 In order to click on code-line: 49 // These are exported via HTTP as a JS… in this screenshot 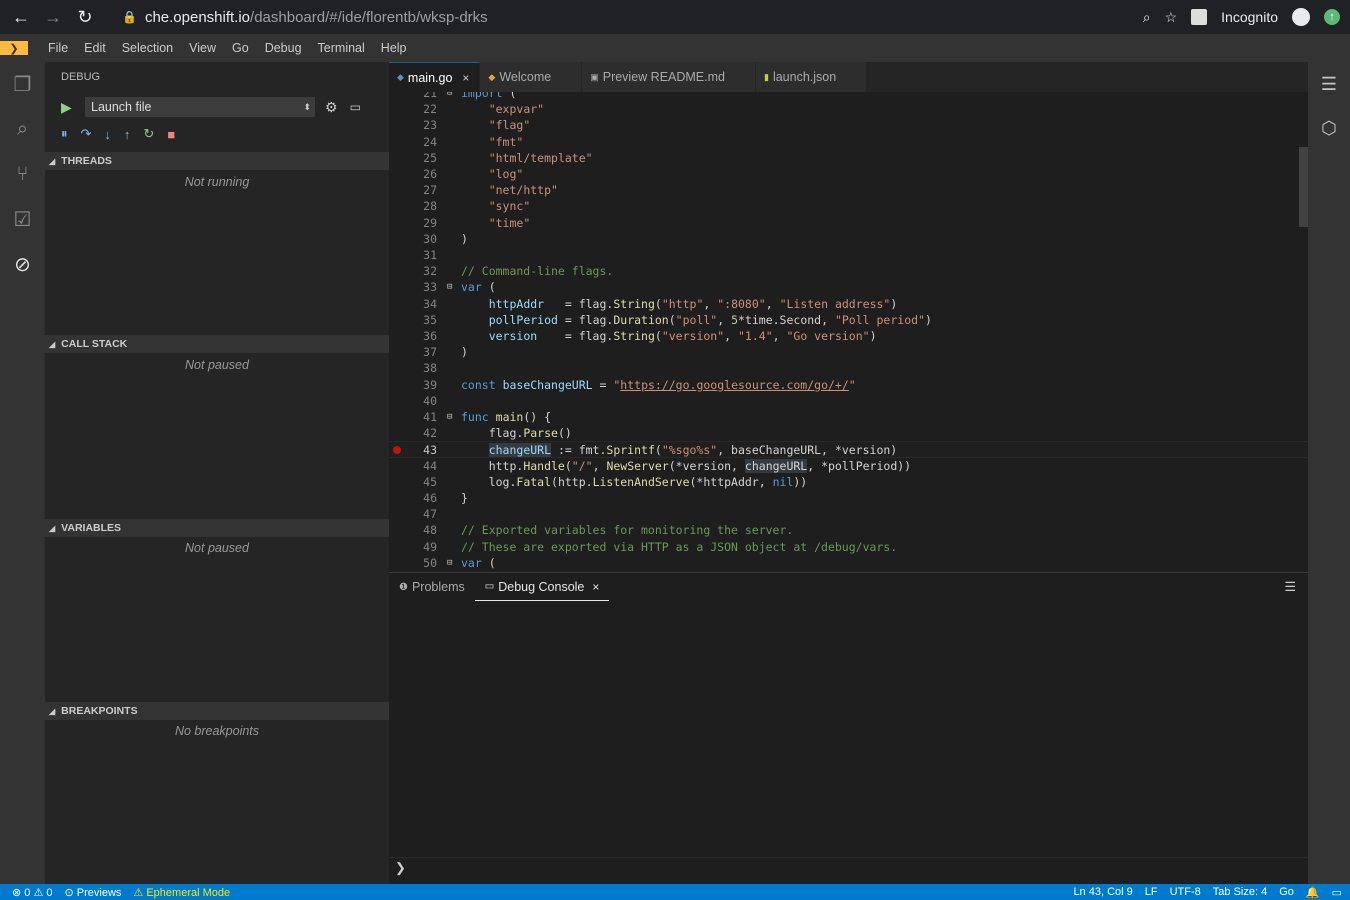, I will do `click(848, 547)`.